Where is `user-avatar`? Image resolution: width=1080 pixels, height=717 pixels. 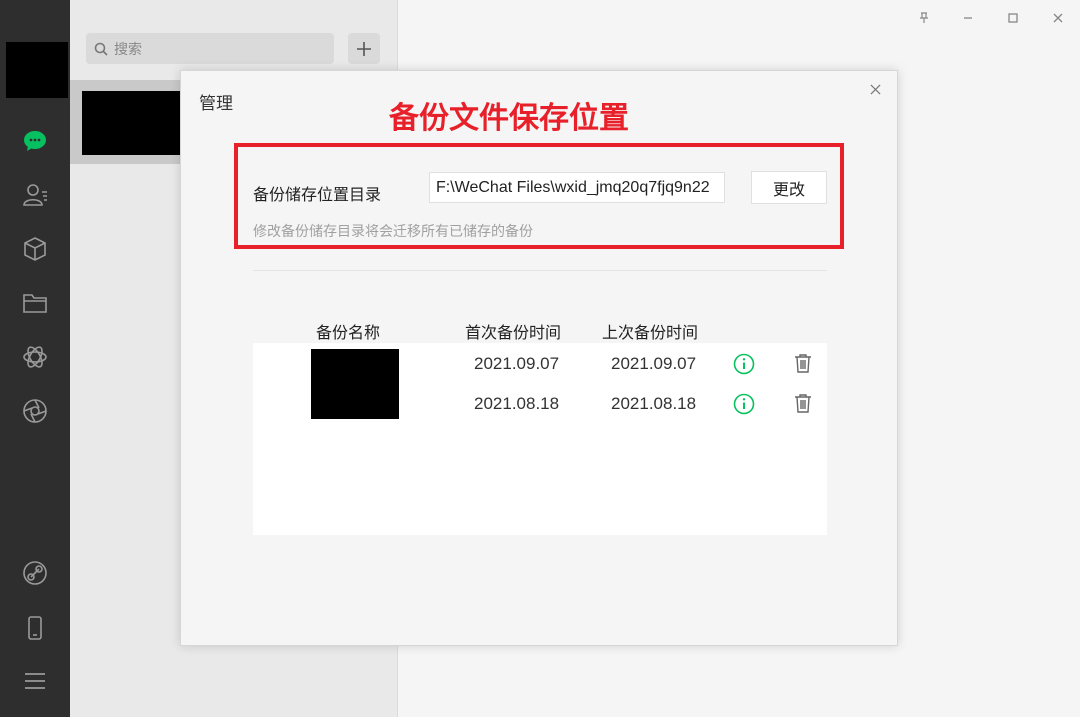
user-avatar is located at coordinates (37, 70).